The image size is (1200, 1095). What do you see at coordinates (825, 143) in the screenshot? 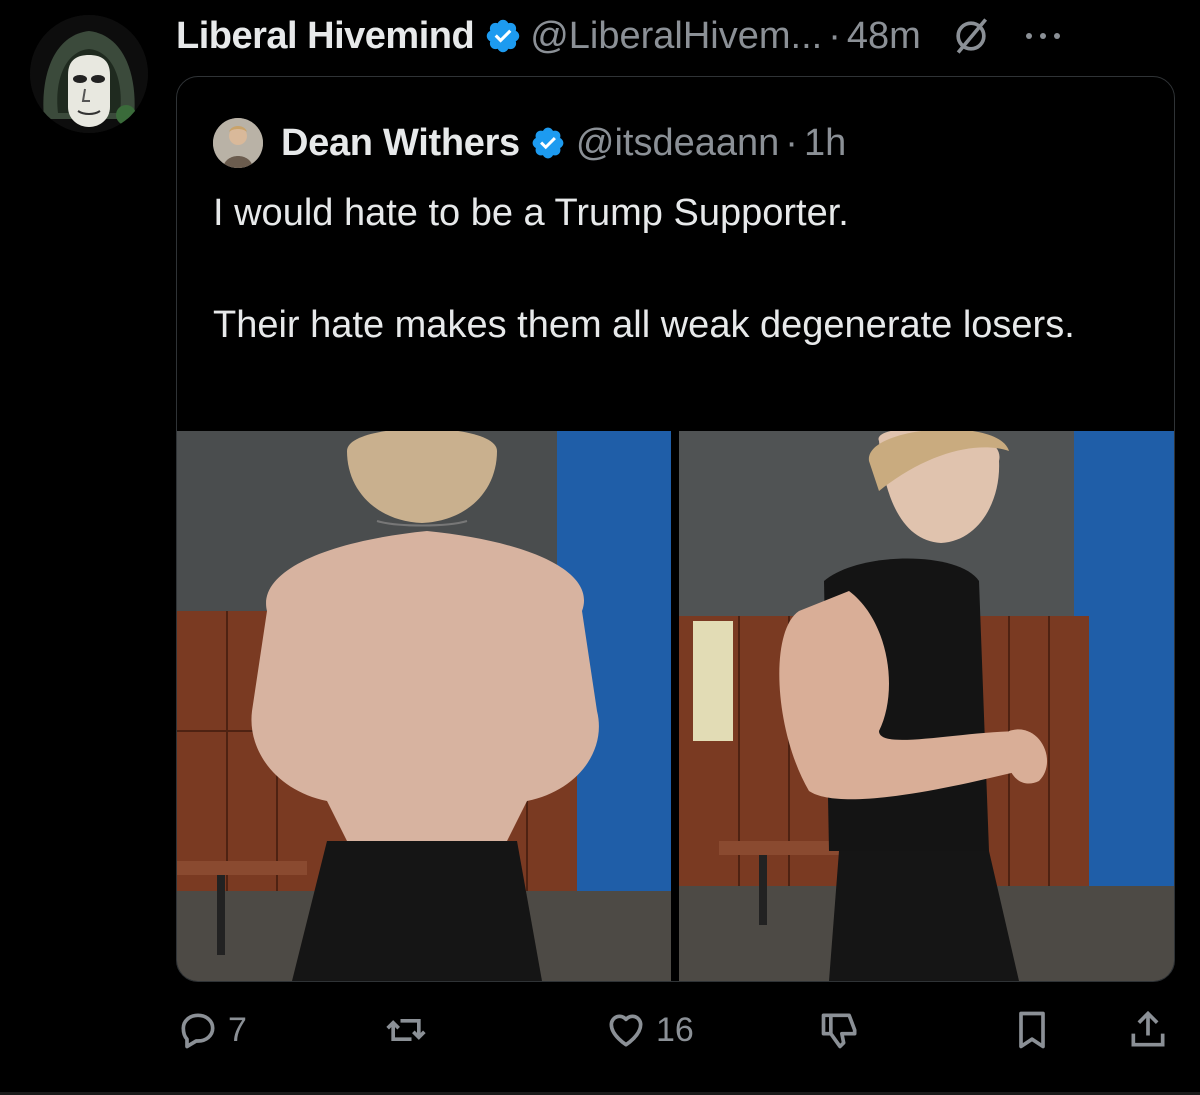
I see `quoted-timestamp: 1h` at bounding box center [825, 143].